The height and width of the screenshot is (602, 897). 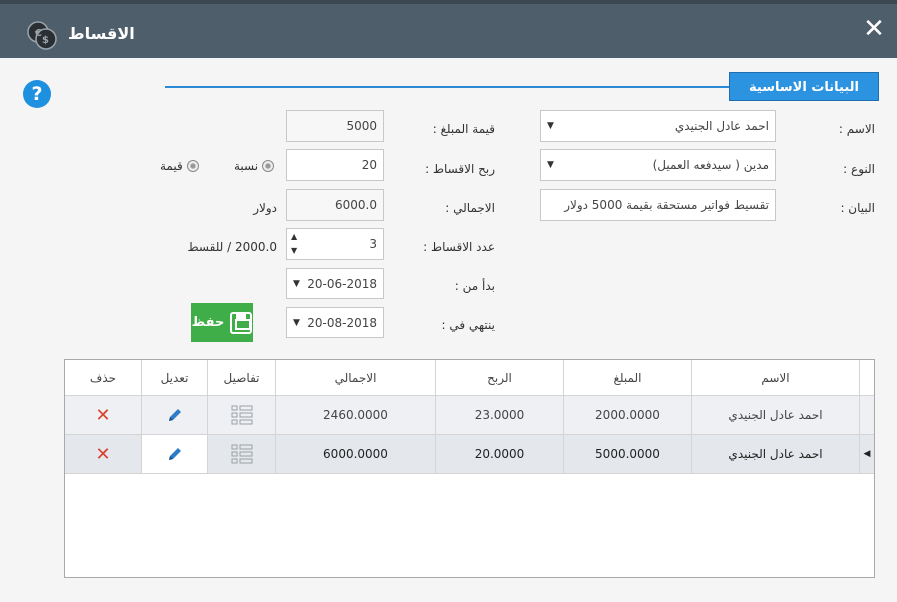 I want to click on name-select: احمد عادل الجنيدي ▼, so click(x=658, y=126).